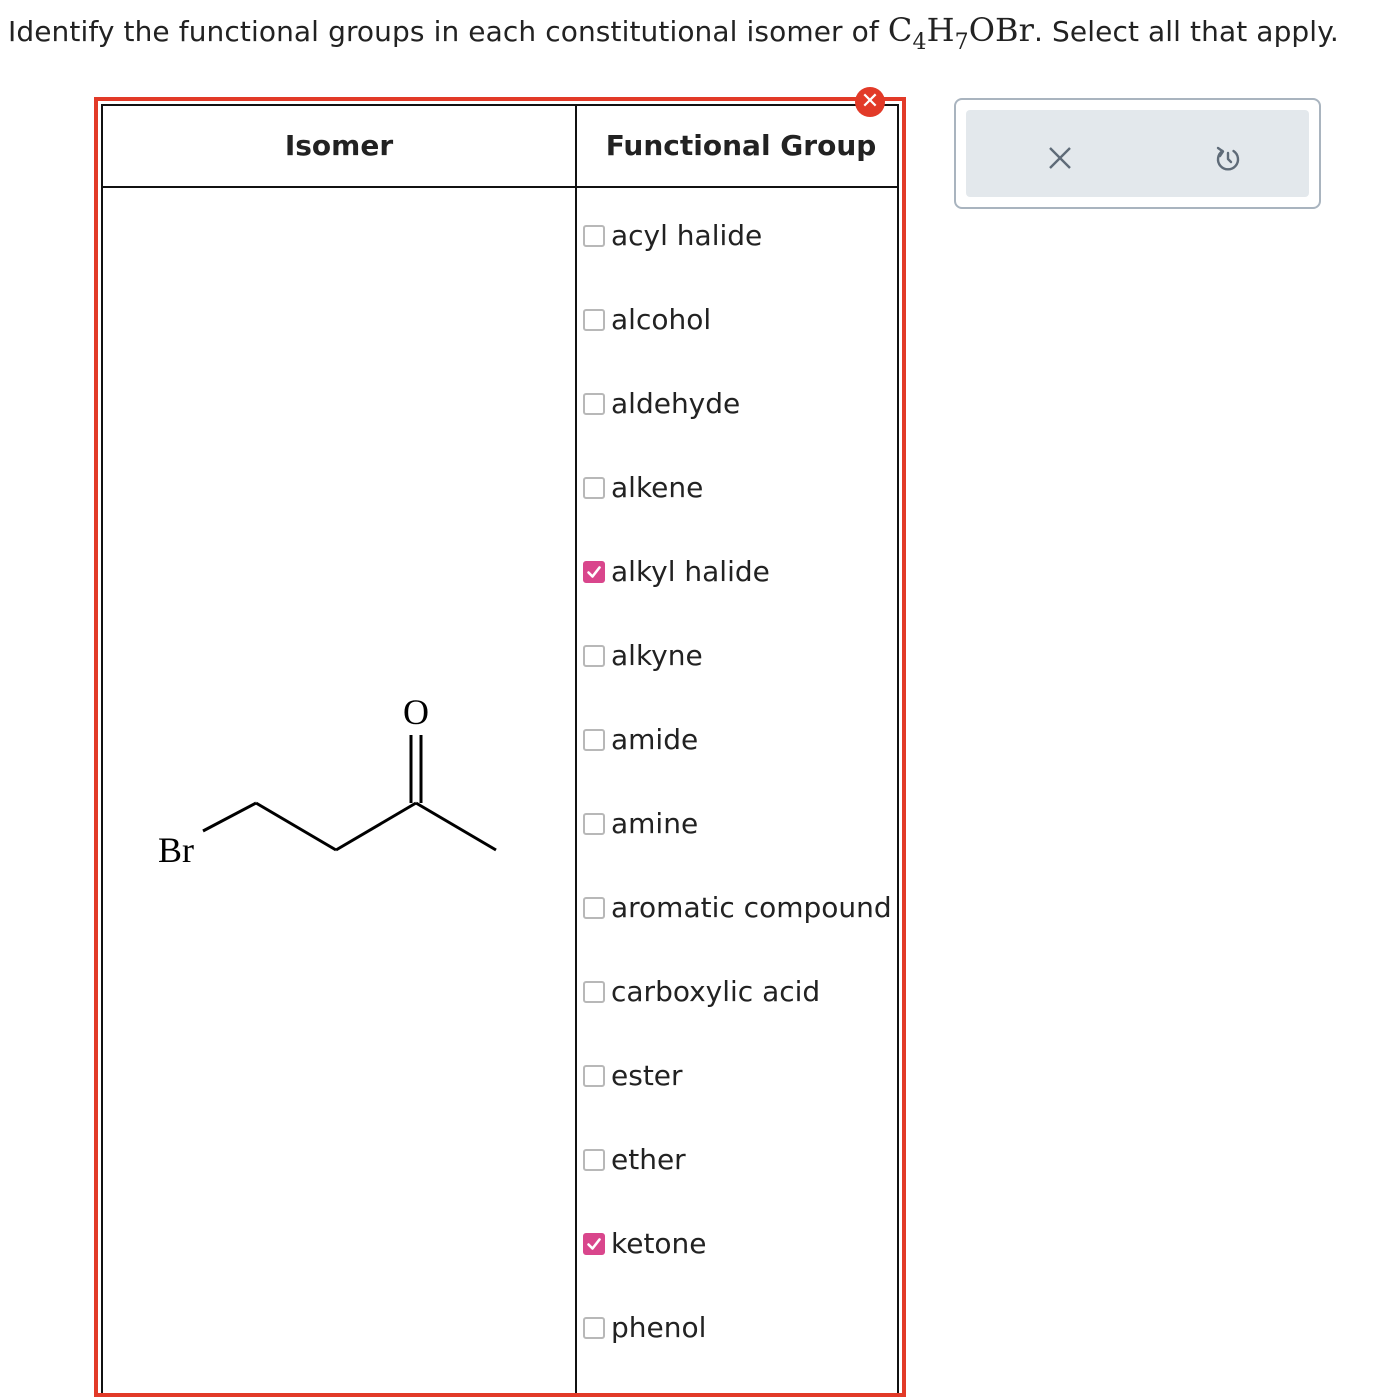  I want to click on functional-group-option: ester, so click(633, 1076).